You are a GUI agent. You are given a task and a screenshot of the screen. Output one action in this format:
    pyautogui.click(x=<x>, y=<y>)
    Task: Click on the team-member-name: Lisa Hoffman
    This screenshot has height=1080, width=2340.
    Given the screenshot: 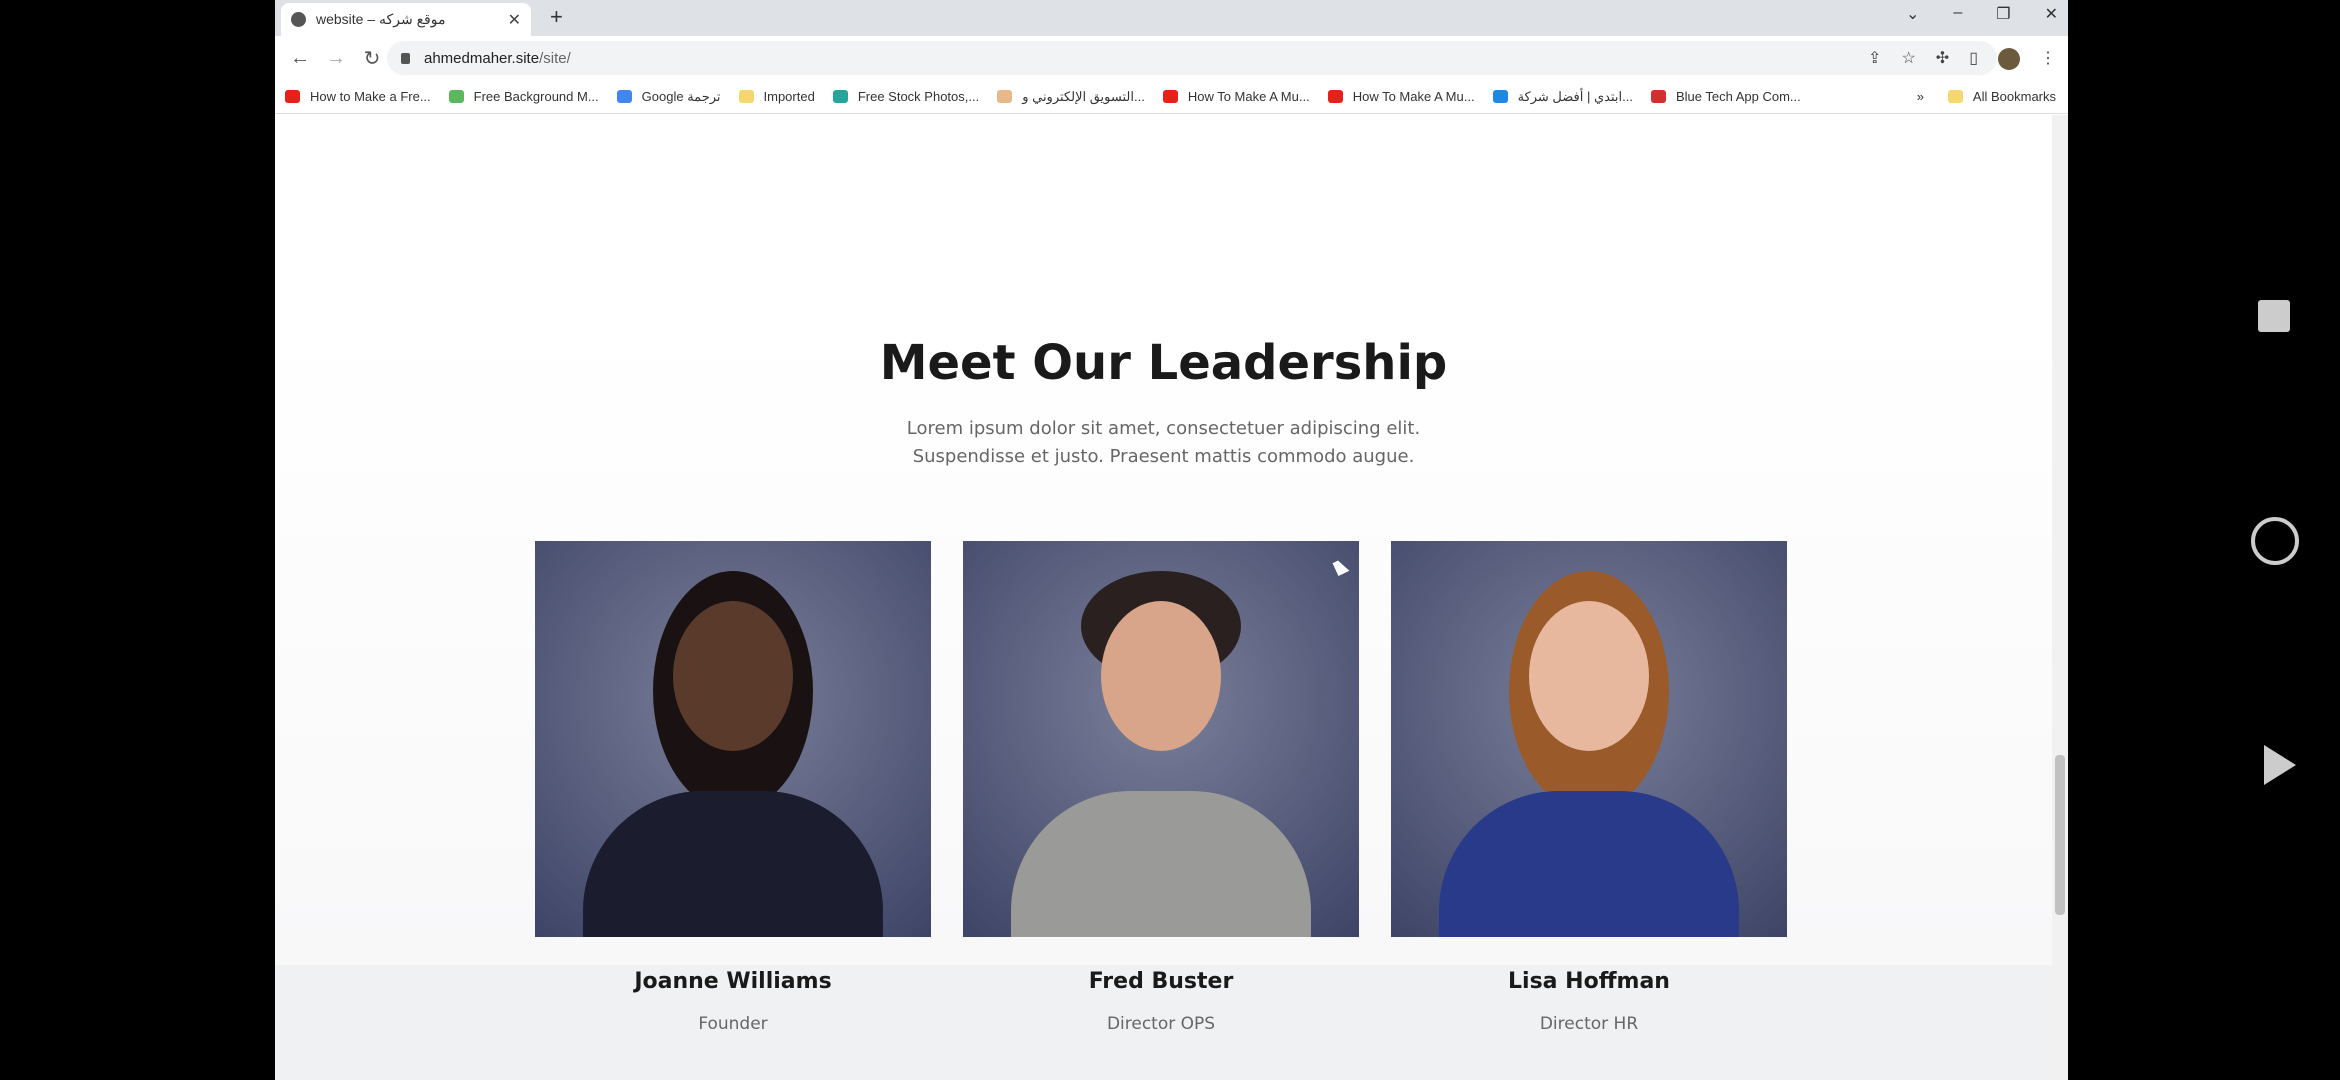 What is the action you would take?
    pyautogui.click(x=1589, y=981)
    